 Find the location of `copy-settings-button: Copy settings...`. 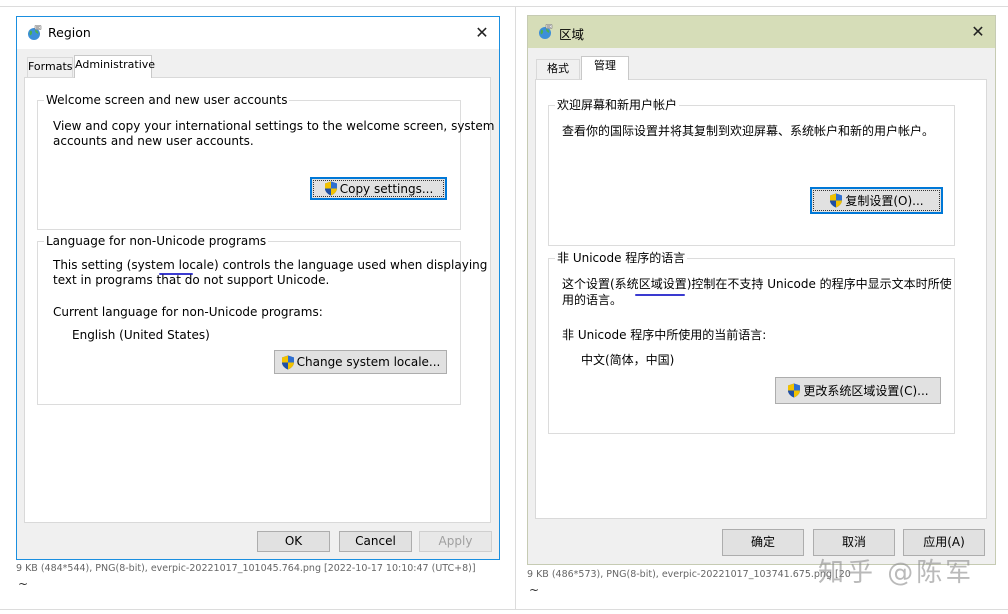

copy-settings-button: Copy settings... is located at coordinates (378, 188).